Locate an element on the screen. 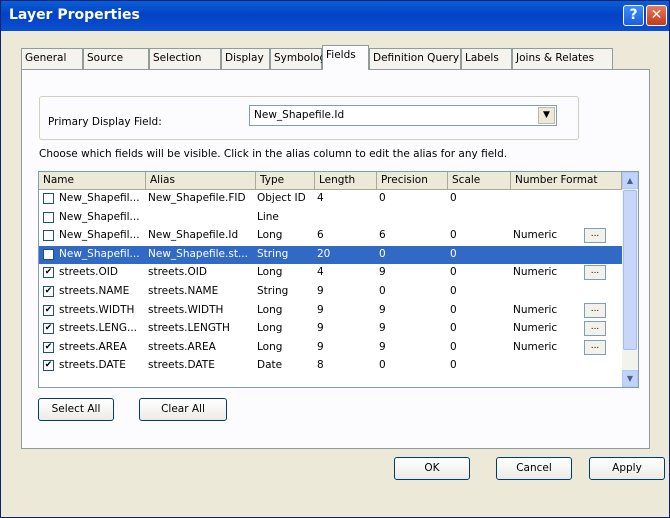  column-header-precision: Precision is located at coordinates (412, 180).